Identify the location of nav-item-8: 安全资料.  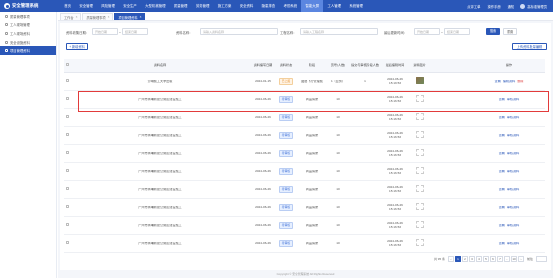
(247, 6).